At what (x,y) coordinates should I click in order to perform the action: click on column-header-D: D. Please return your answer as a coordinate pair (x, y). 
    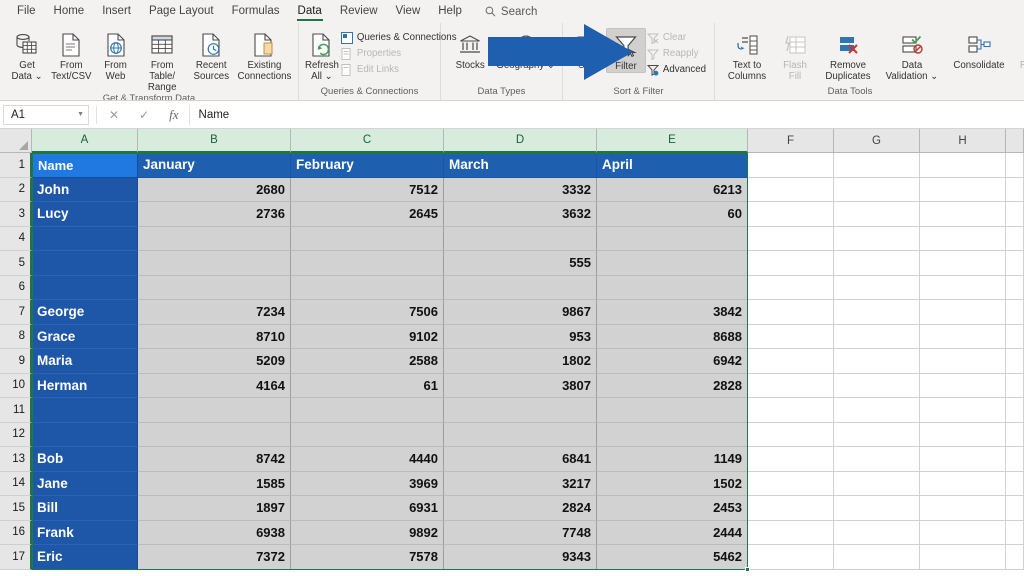
    Looking at the image, I should click on (520, 141).